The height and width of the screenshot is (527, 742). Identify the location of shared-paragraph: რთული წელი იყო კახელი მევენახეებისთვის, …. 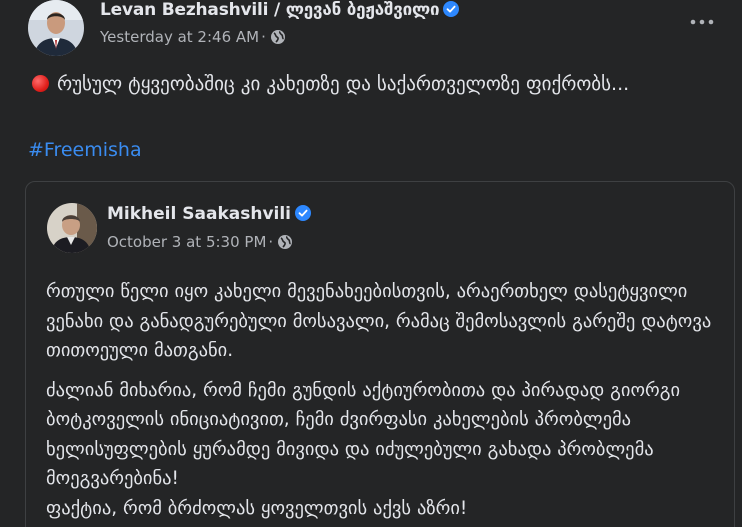
(379, 321).